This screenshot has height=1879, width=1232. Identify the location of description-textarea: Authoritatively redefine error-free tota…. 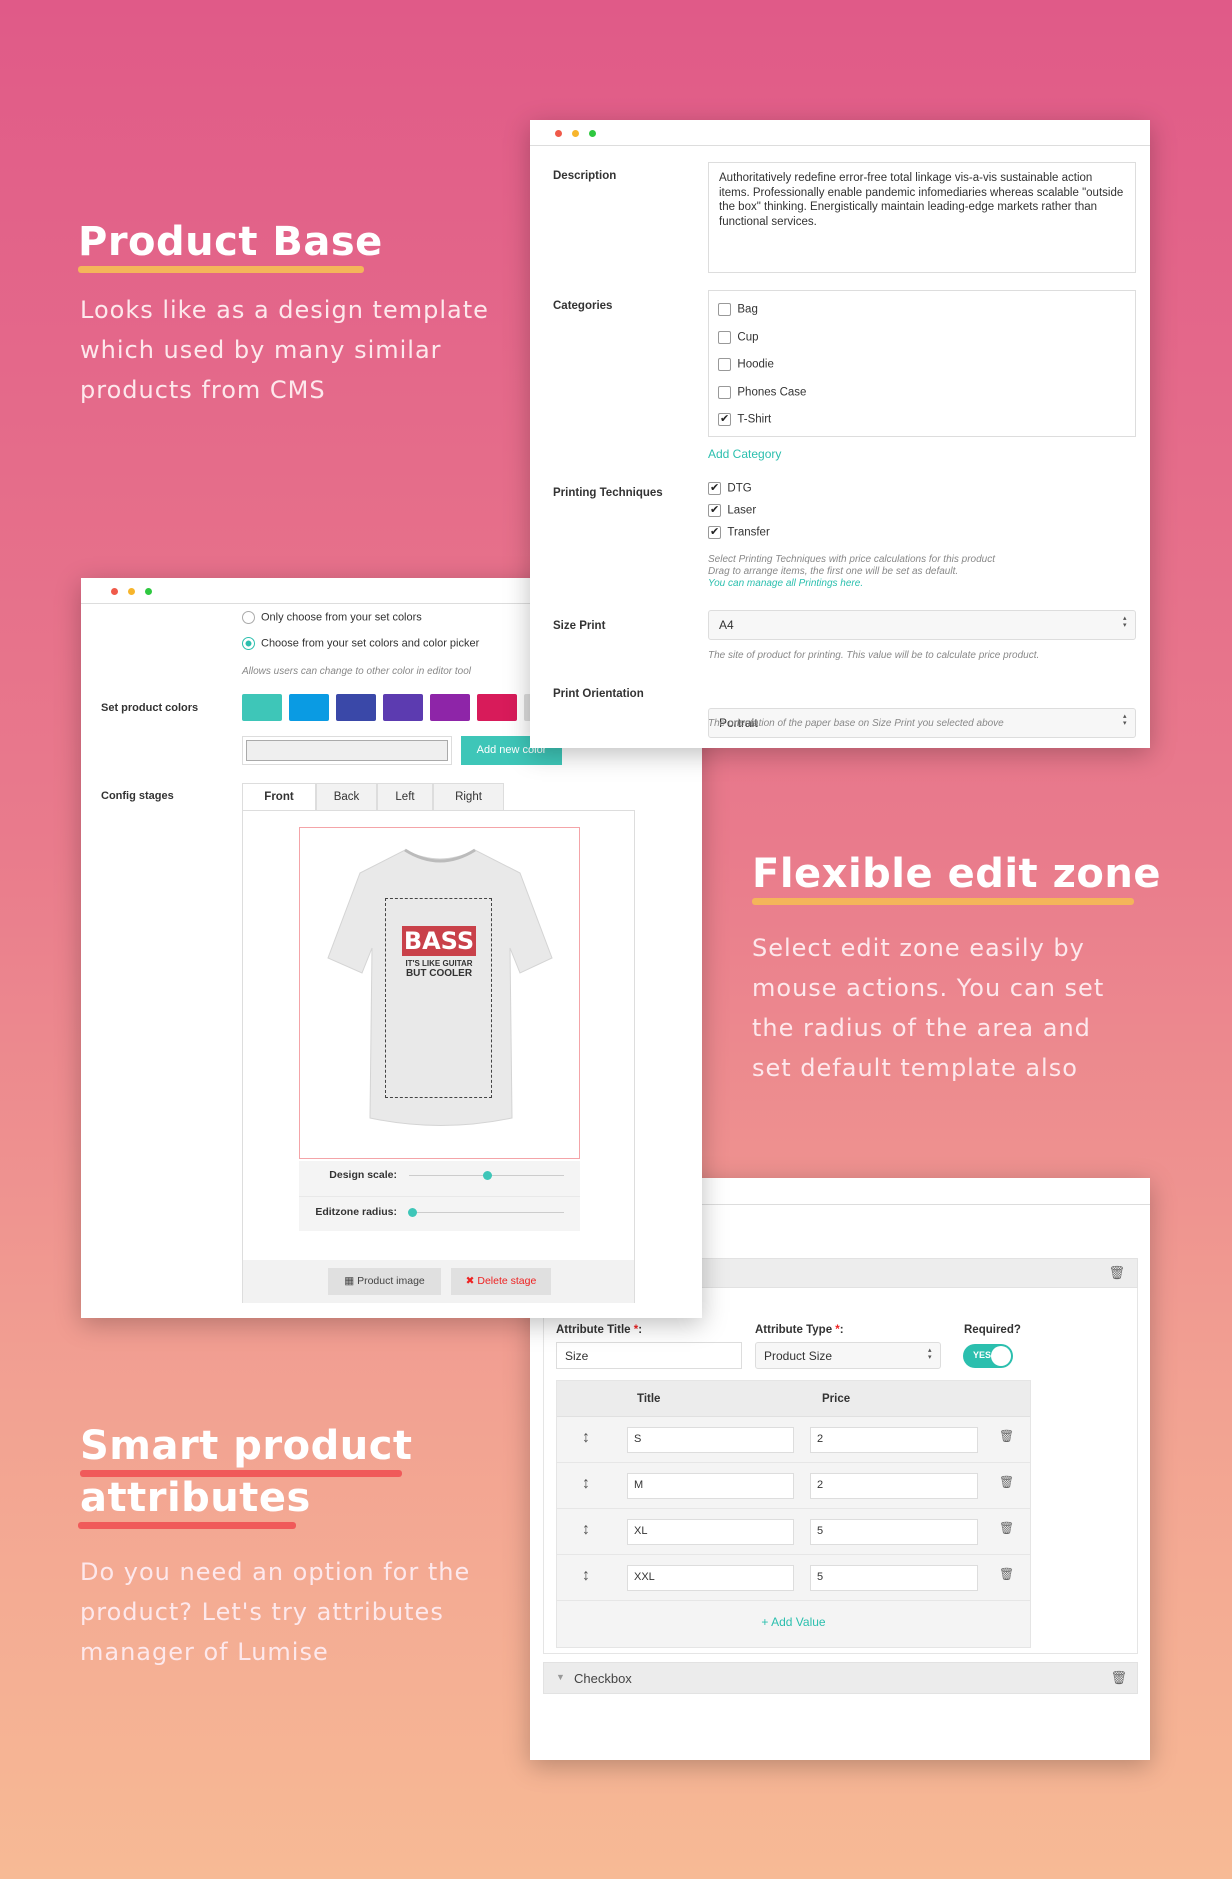
(922, 217).